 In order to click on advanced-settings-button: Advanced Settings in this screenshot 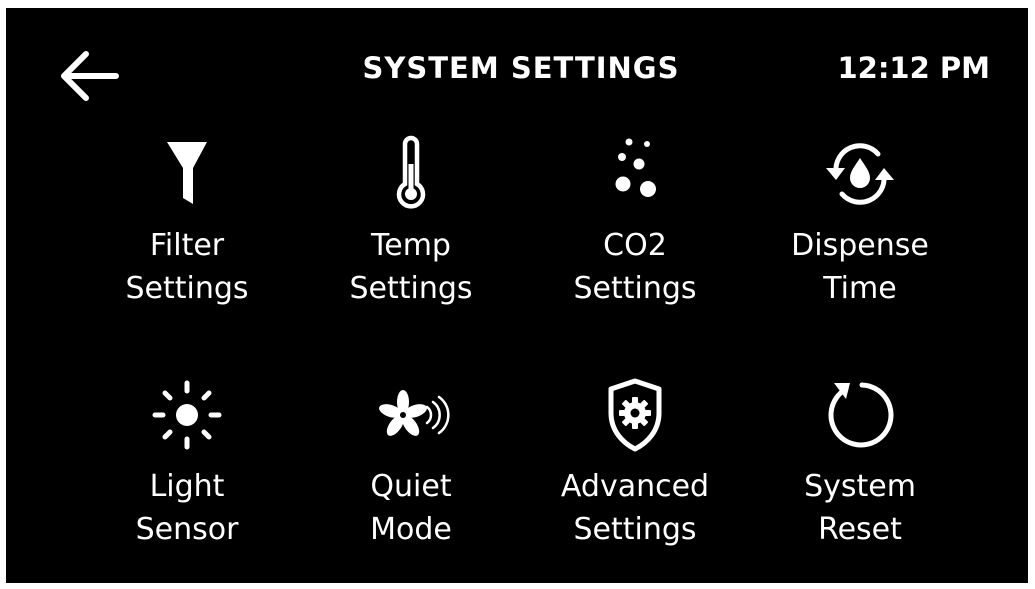, I will do `click(635, 470)`.